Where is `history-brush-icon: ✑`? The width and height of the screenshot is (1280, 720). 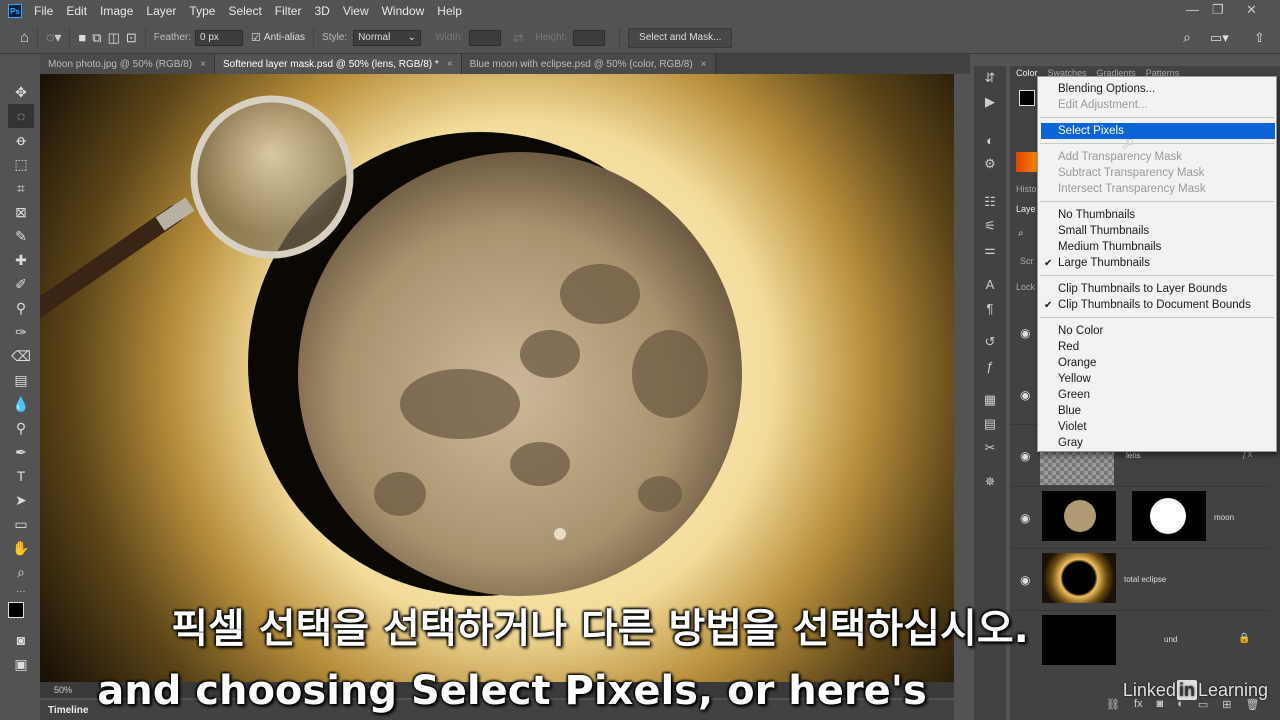 history-brush-icon: ✑ is located at coordinates (21, 332).